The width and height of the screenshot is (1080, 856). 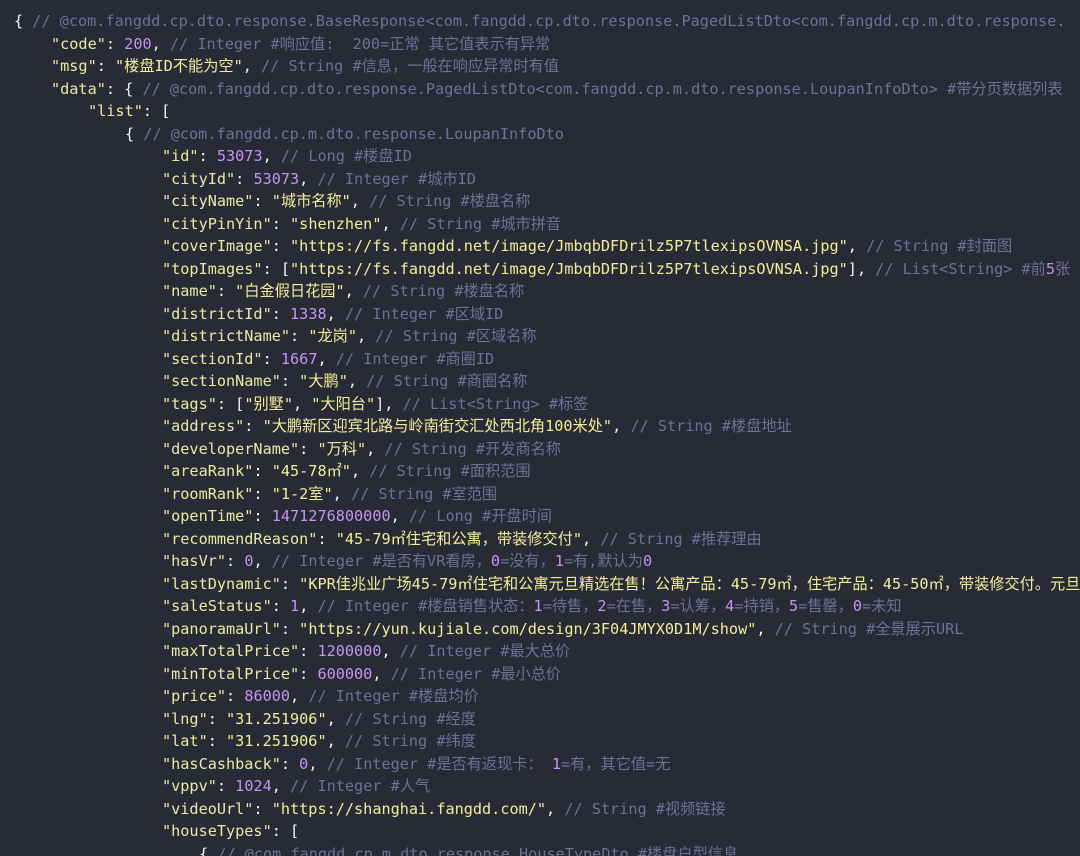 I want to click on code-line: "roomRank": "1-2室", // String #室范围, so click(x=329, y=494).